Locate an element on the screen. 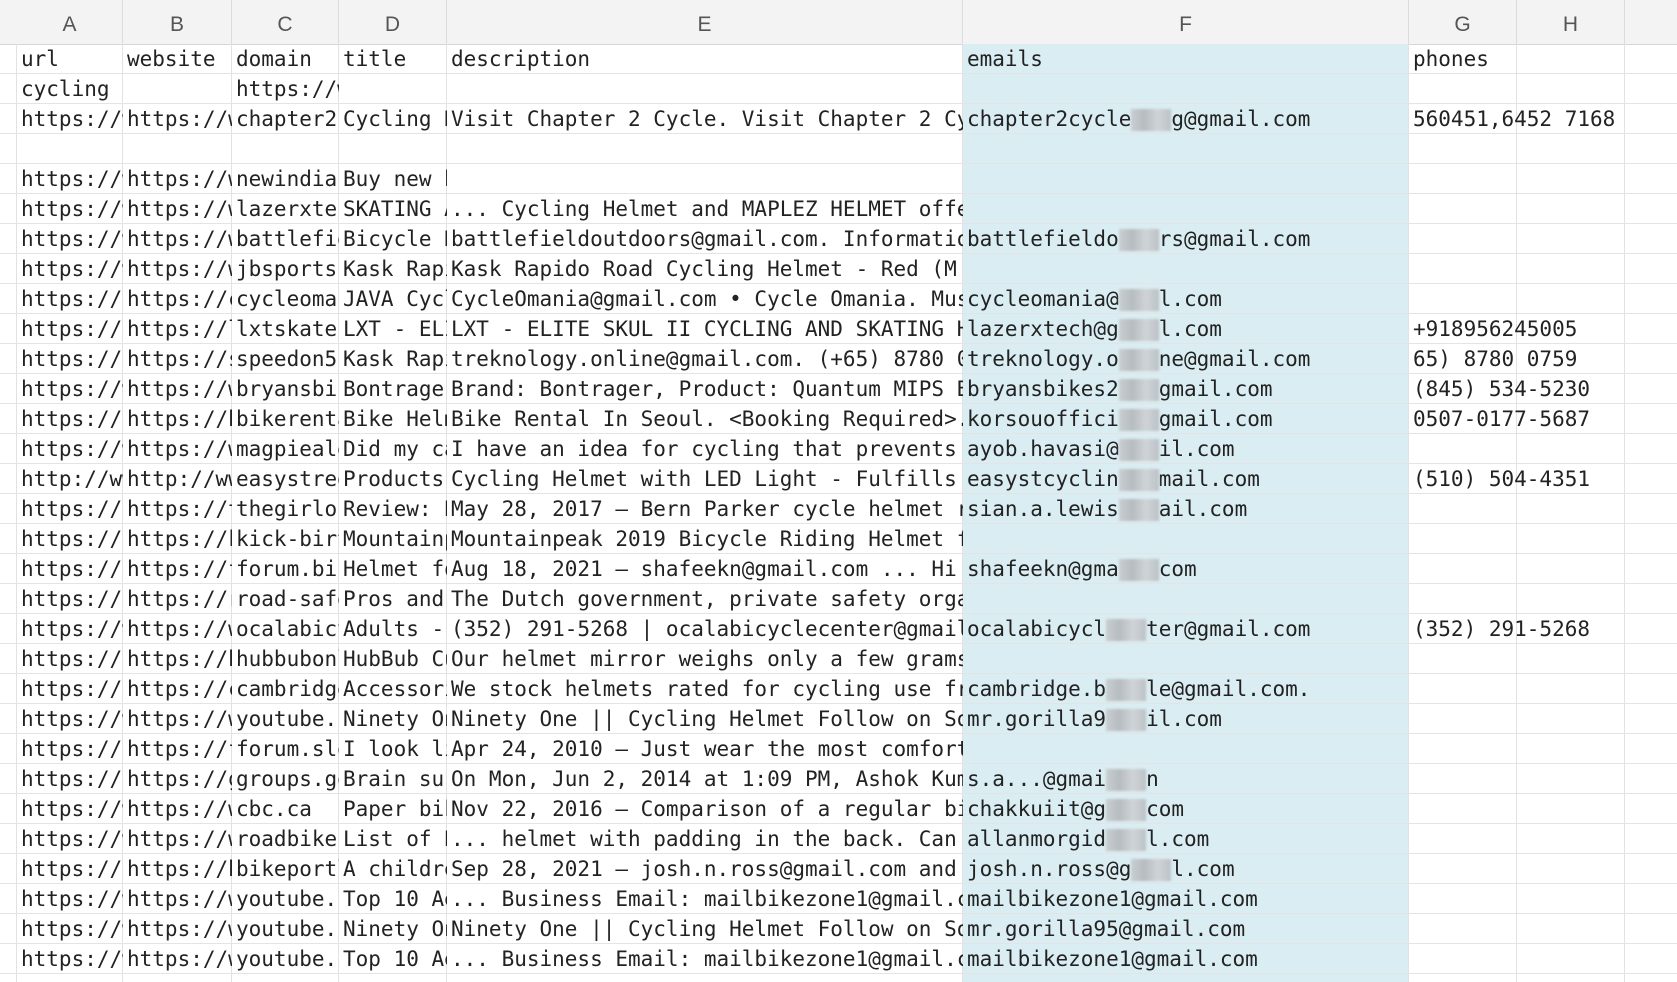  cell-b: https://r is located at coordinates (177, 598).